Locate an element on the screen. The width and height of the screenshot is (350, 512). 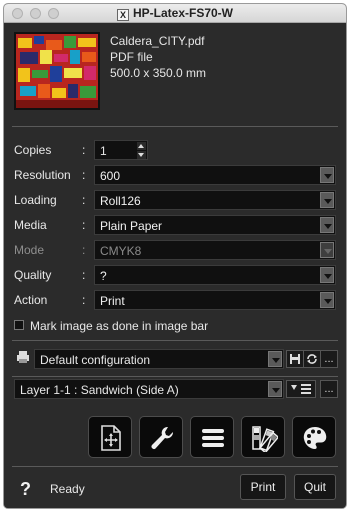
quality-select: ? is located at coordinates (215, 275).